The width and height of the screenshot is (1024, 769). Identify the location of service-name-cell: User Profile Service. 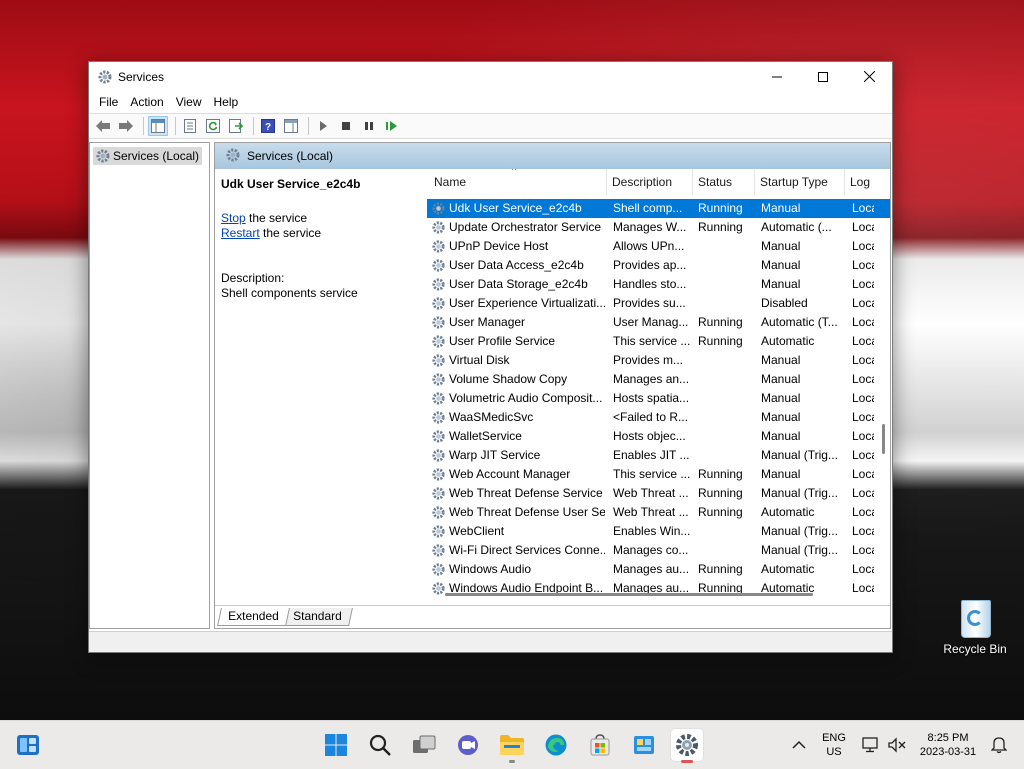
(527, 341).